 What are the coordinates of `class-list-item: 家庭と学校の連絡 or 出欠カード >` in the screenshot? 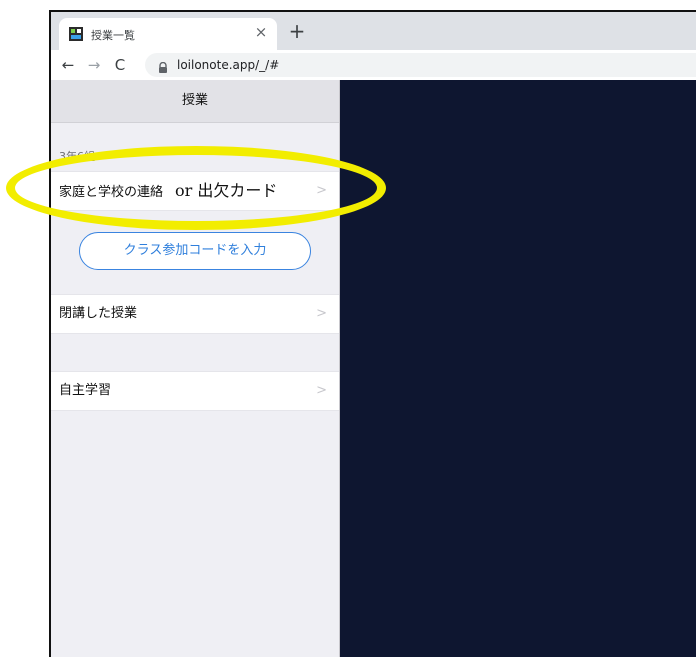 It's located at (195, 191).